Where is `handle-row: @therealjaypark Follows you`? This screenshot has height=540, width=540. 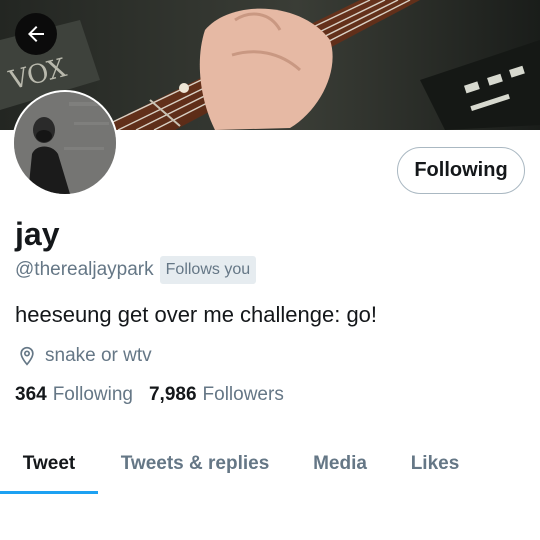 handle-row: @therealjaypark Follows you is located at coordinates (136, 270).